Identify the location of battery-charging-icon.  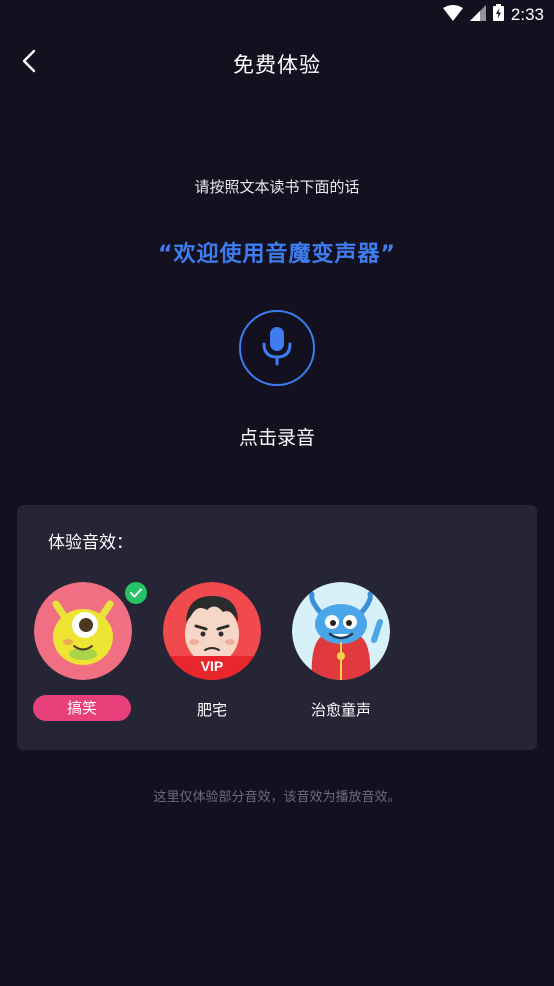
(498, 14).